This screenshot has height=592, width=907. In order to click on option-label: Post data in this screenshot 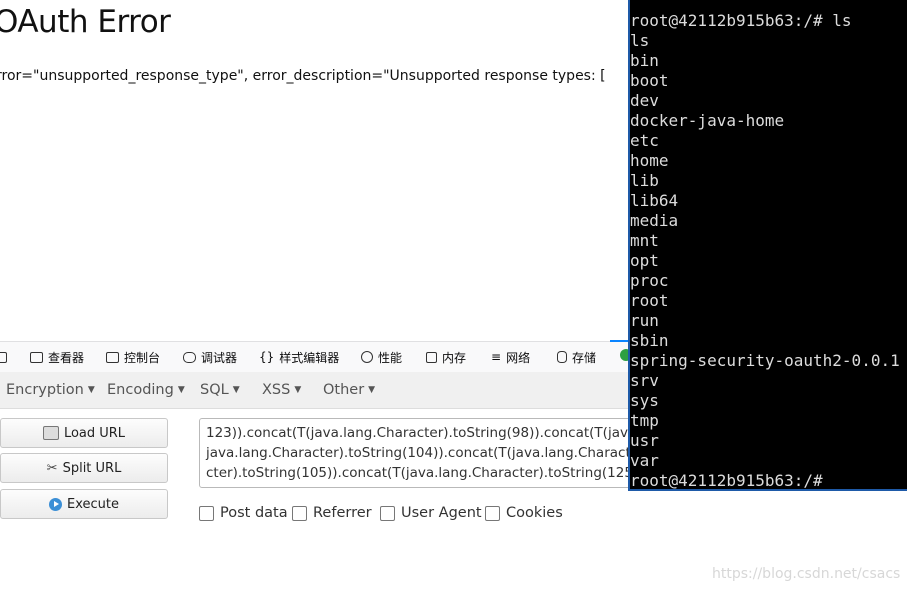, I will do `click(254, 513)`.